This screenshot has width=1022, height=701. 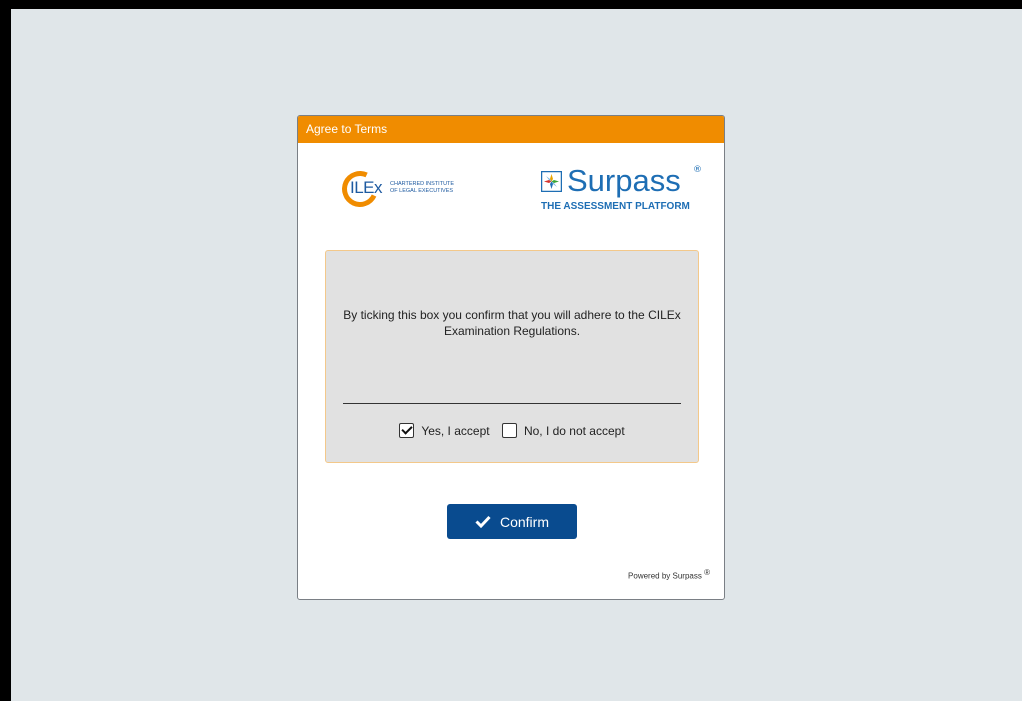 I want to click on surpass-logo: Surpass ® THE ASSESSMENT PLATFORM, so click(x=621, y=191).